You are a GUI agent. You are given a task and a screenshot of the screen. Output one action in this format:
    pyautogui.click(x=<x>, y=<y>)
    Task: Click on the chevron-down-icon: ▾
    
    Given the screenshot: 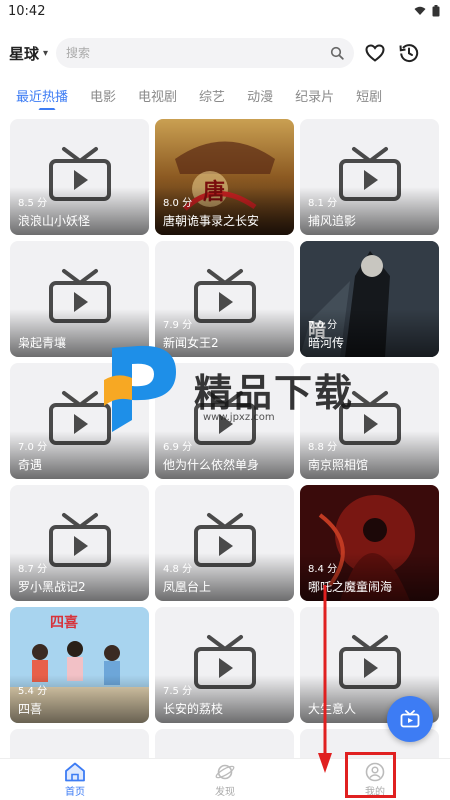 What is the action you would take?
    pyautogui.click(x=45, y=53)
    